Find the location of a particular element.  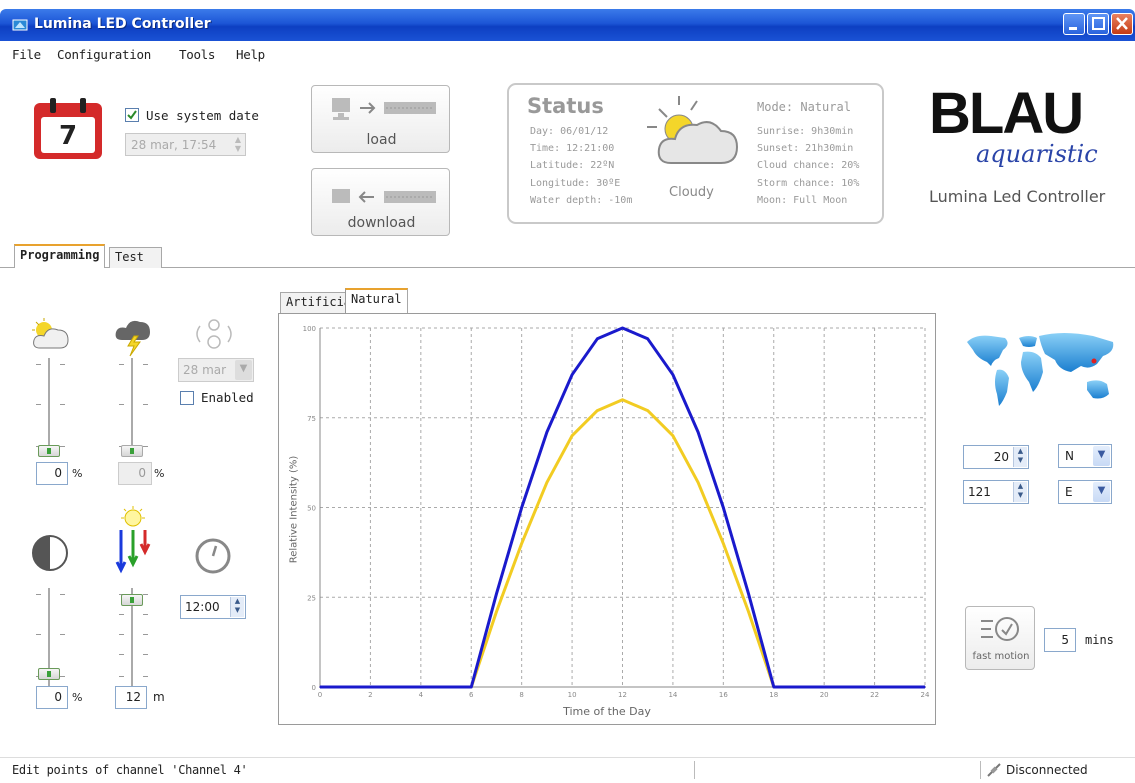

calendar-day: 7 is located at coordinates (68, 136).